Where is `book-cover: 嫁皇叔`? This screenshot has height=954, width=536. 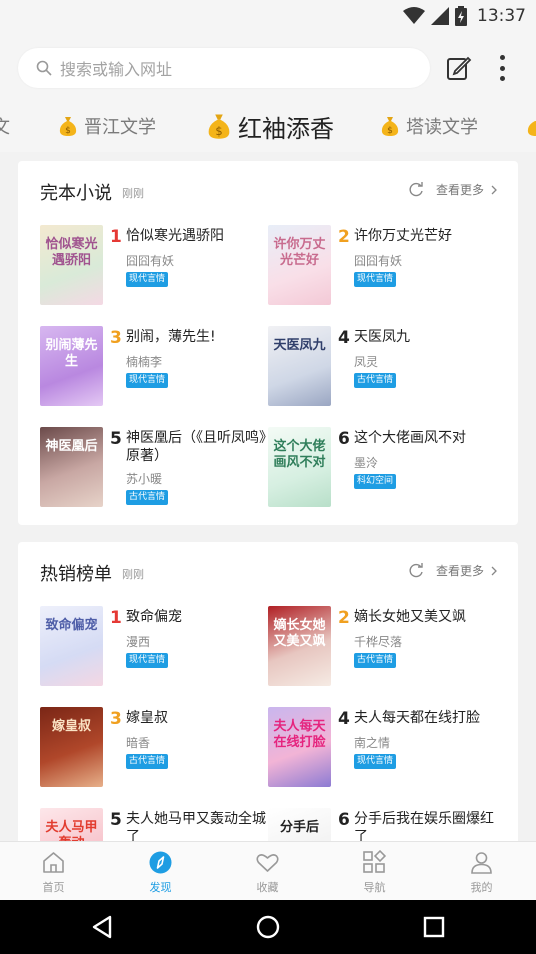
book-cover: 嫁皇叔 is located at coordinates (71, 747).